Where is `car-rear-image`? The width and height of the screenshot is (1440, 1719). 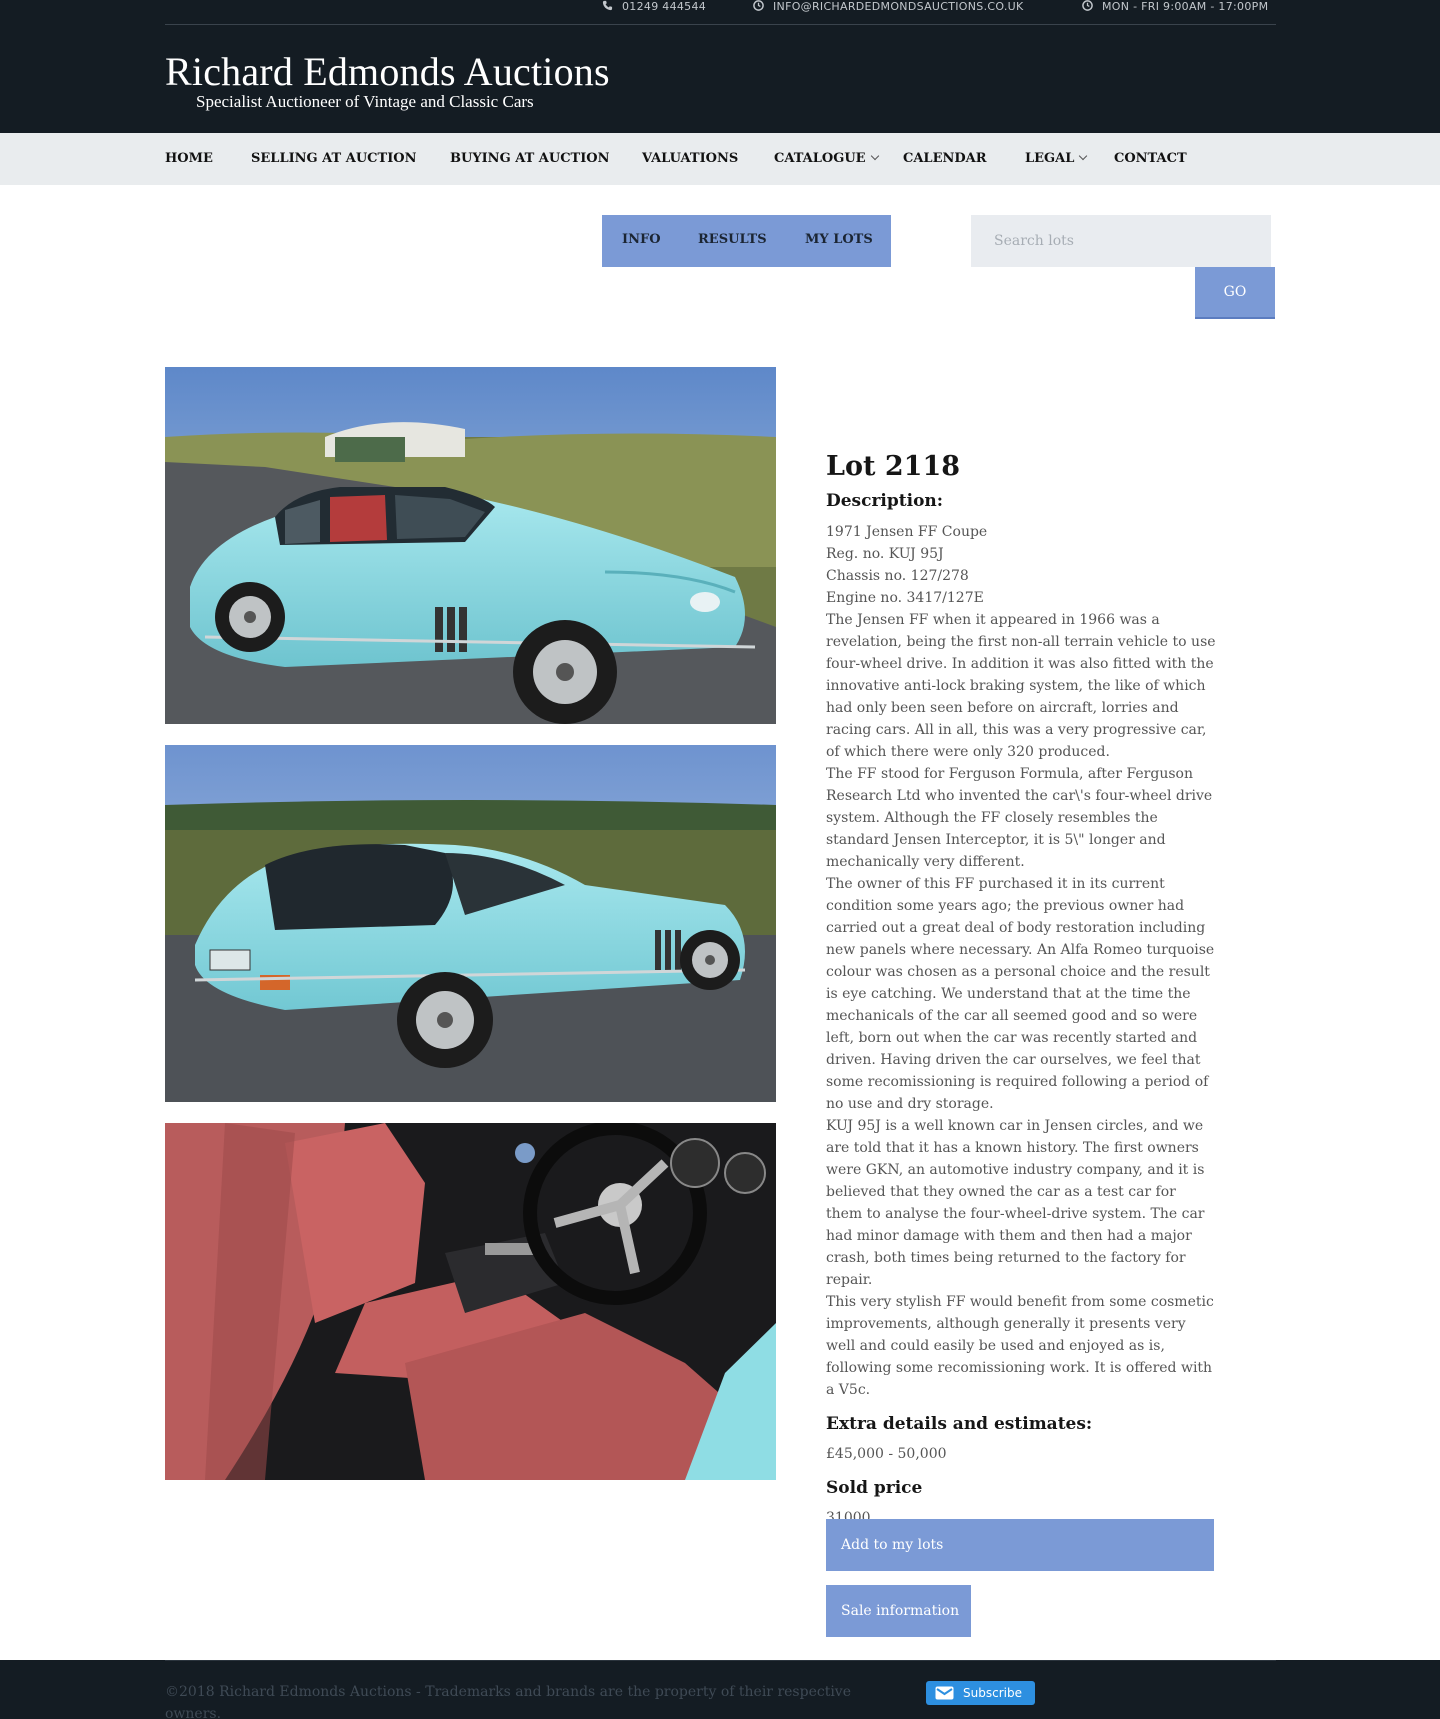
car-rear-image is located at coordinates (470, 923).